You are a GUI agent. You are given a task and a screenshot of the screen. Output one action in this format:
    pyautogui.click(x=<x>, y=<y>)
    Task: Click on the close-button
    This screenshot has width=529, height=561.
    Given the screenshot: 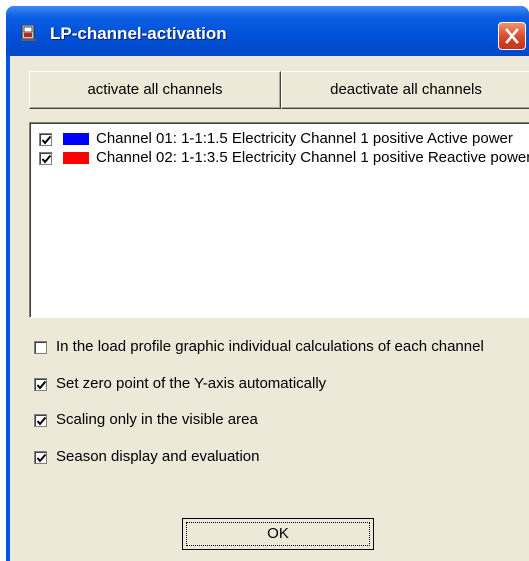 What is the action you would take?
    pyautogui.click(x=512, y=36)
    